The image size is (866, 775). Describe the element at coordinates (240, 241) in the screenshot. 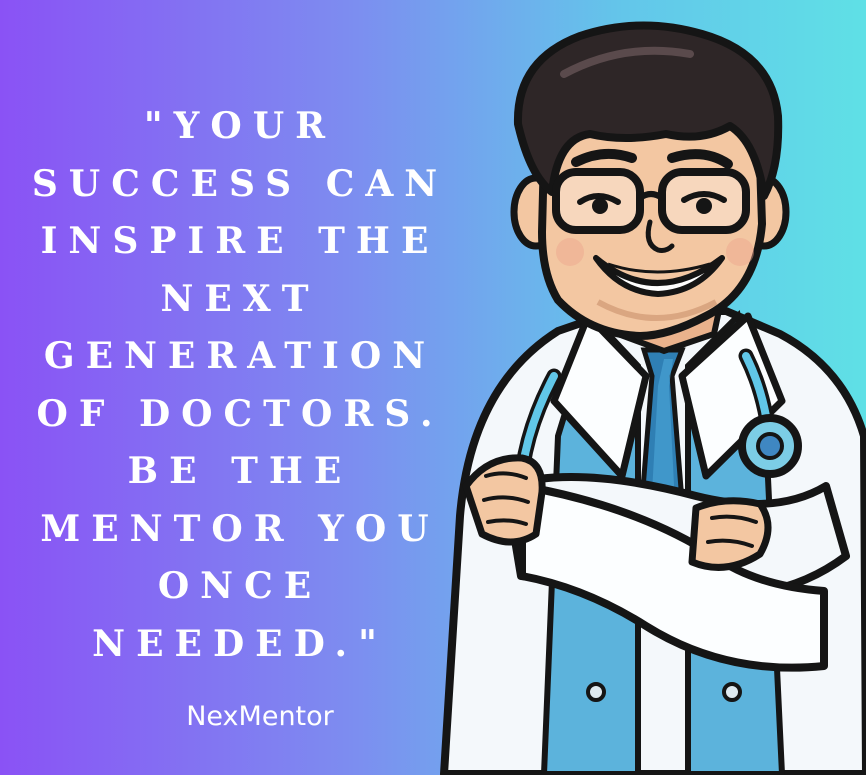

I see `quote-line-3: INSPIRE THE` at that location.